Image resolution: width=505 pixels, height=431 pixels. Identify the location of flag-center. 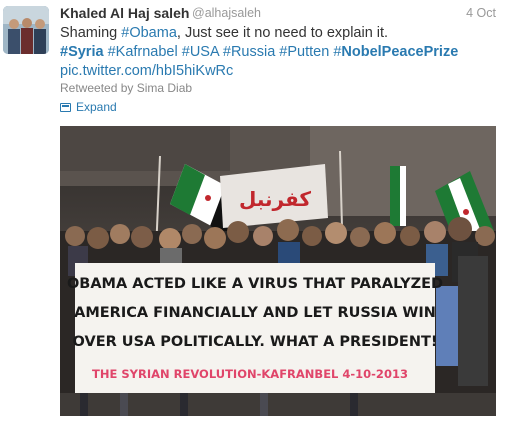
(398, 196).